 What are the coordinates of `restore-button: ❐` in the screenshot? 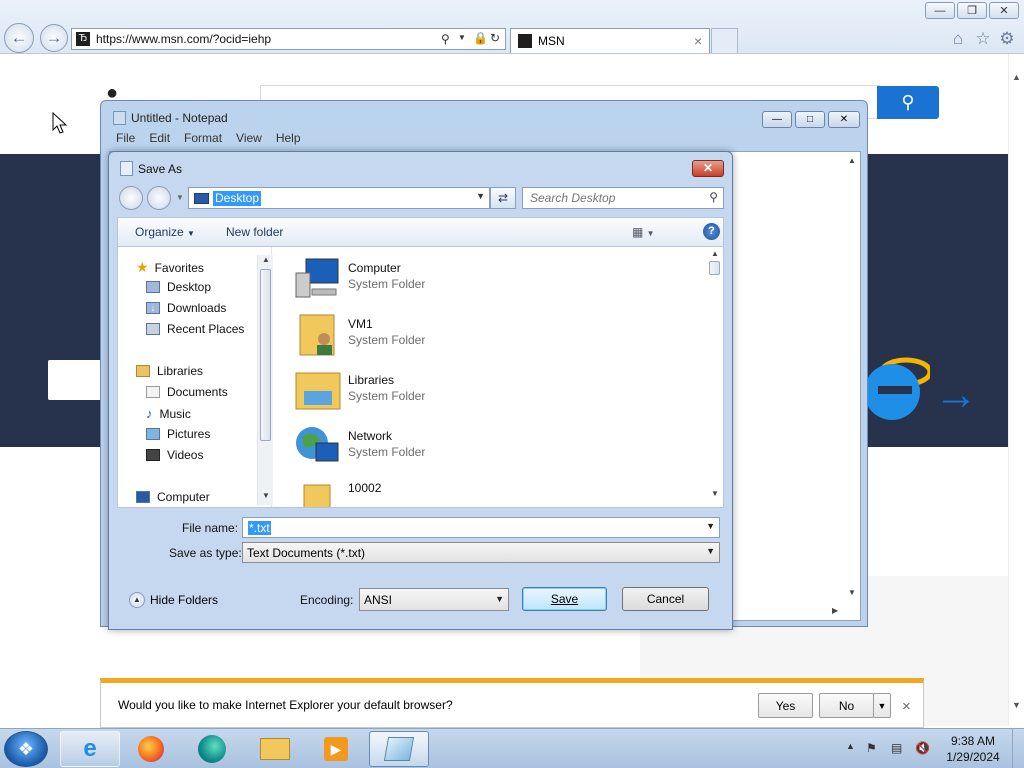 It's located at (972, 10).